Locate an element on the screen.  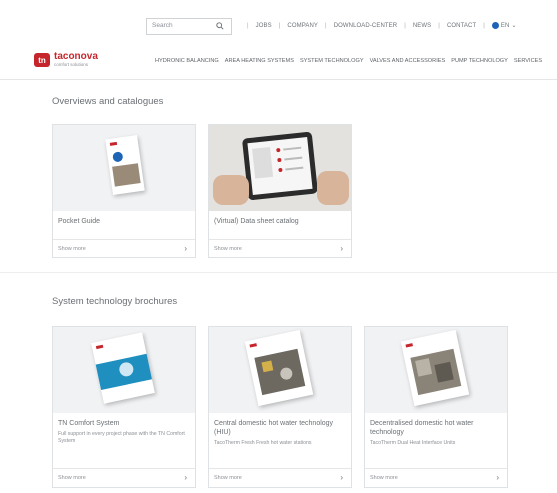
nav-valves-accessories: VALVES AND ACCESSORIES is located at coordinates (408, 61).